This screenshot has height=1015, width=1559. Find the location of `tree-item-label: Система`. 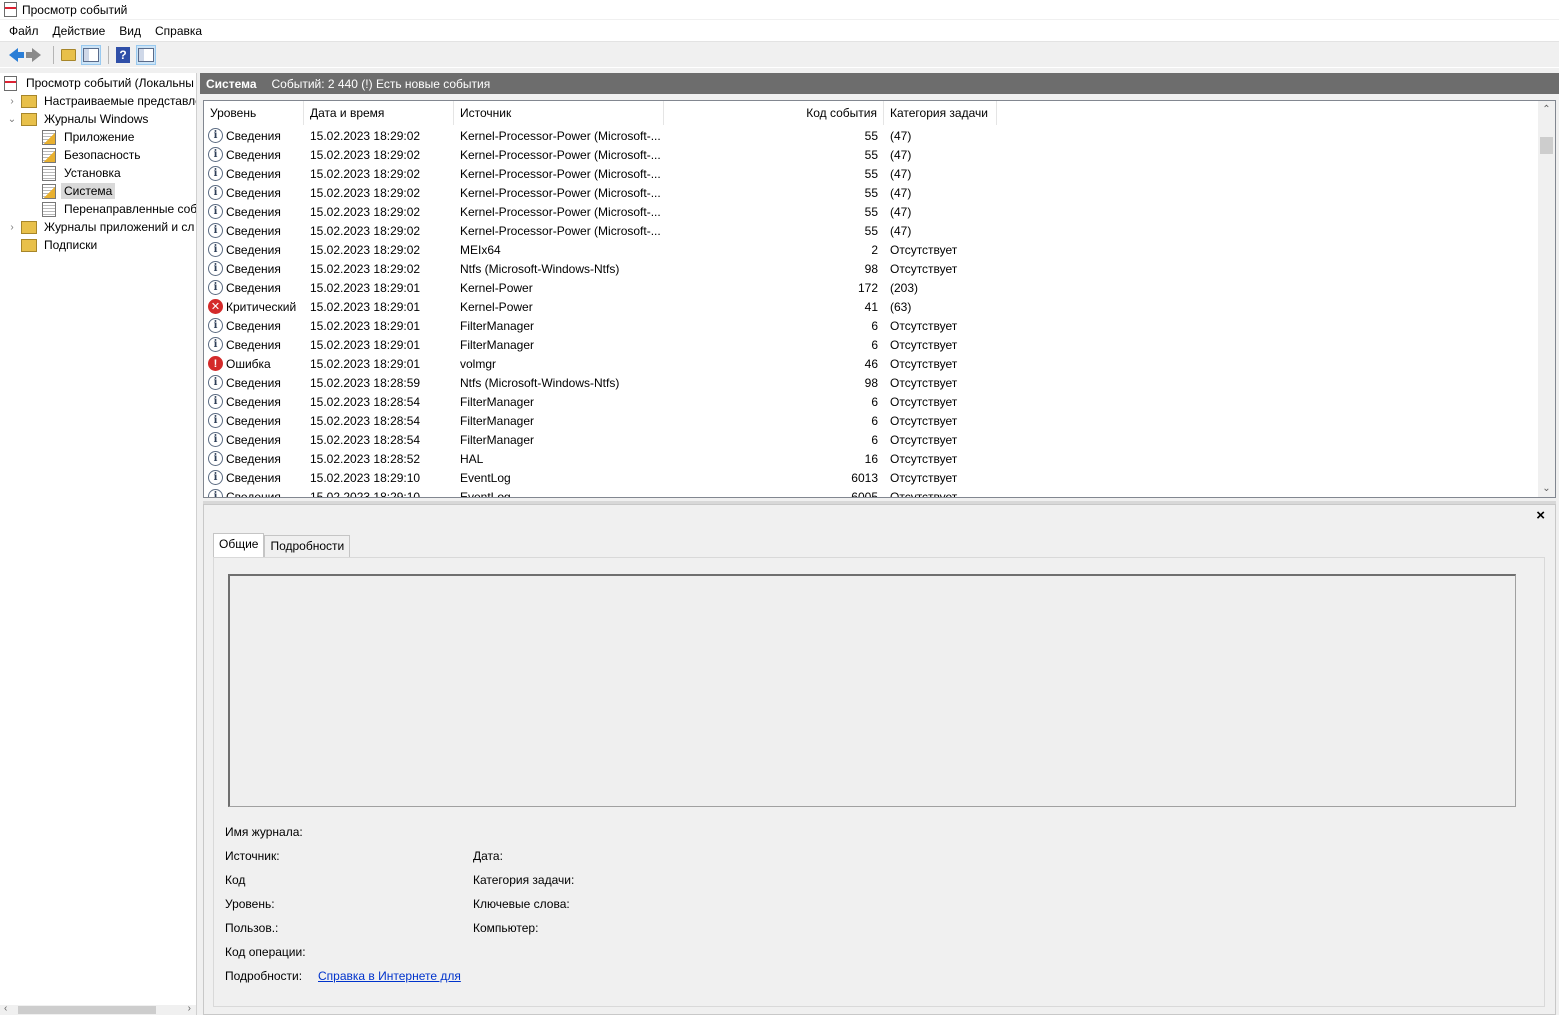

tree-item-label: Система is located at coordinates (88, 191).